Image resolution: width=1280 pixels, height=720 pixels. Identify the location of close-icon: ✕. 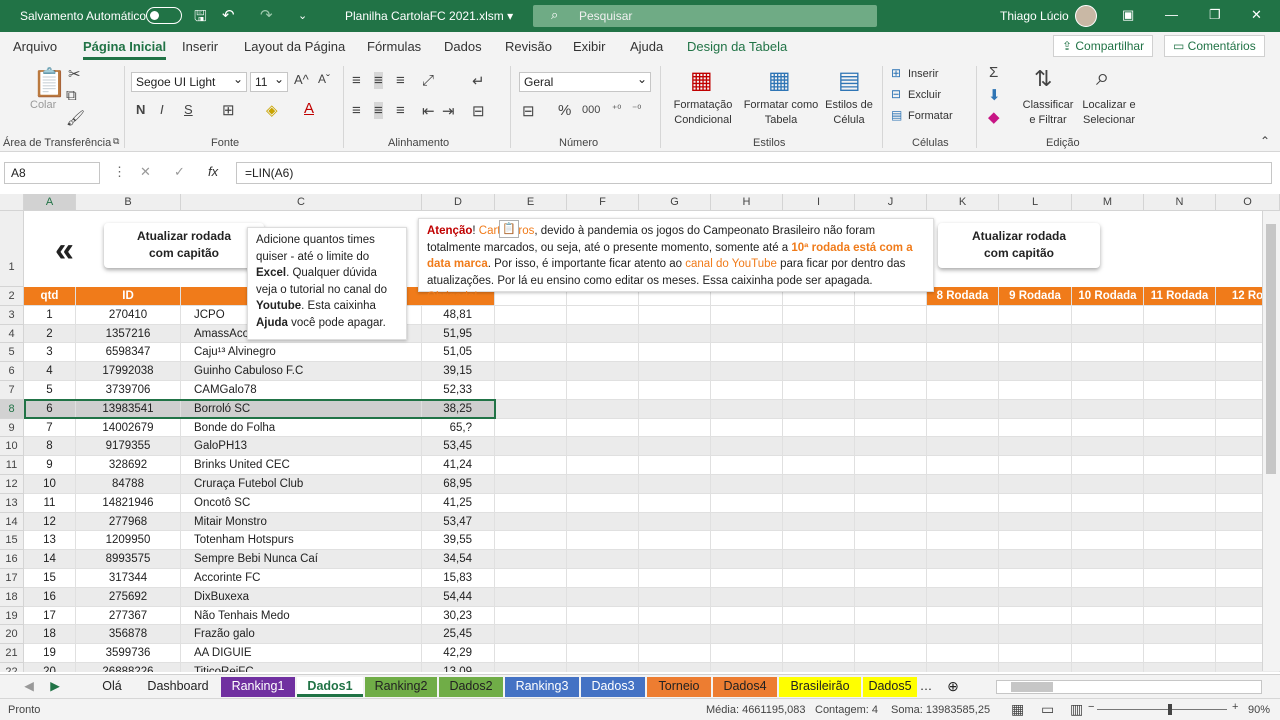
(1256, 15).